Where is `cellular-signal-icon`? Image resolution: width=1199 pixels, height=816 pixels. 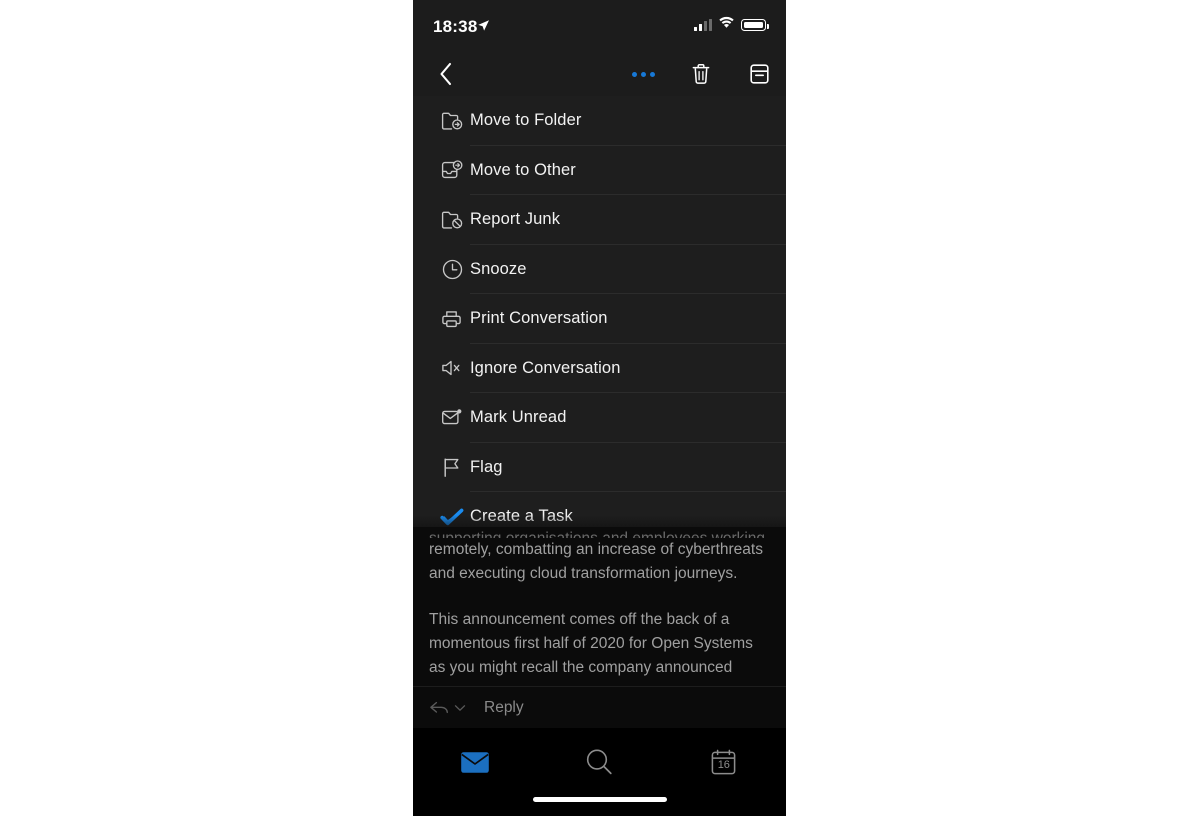
cellular-signal-icon is located at coordinates (703, 25).